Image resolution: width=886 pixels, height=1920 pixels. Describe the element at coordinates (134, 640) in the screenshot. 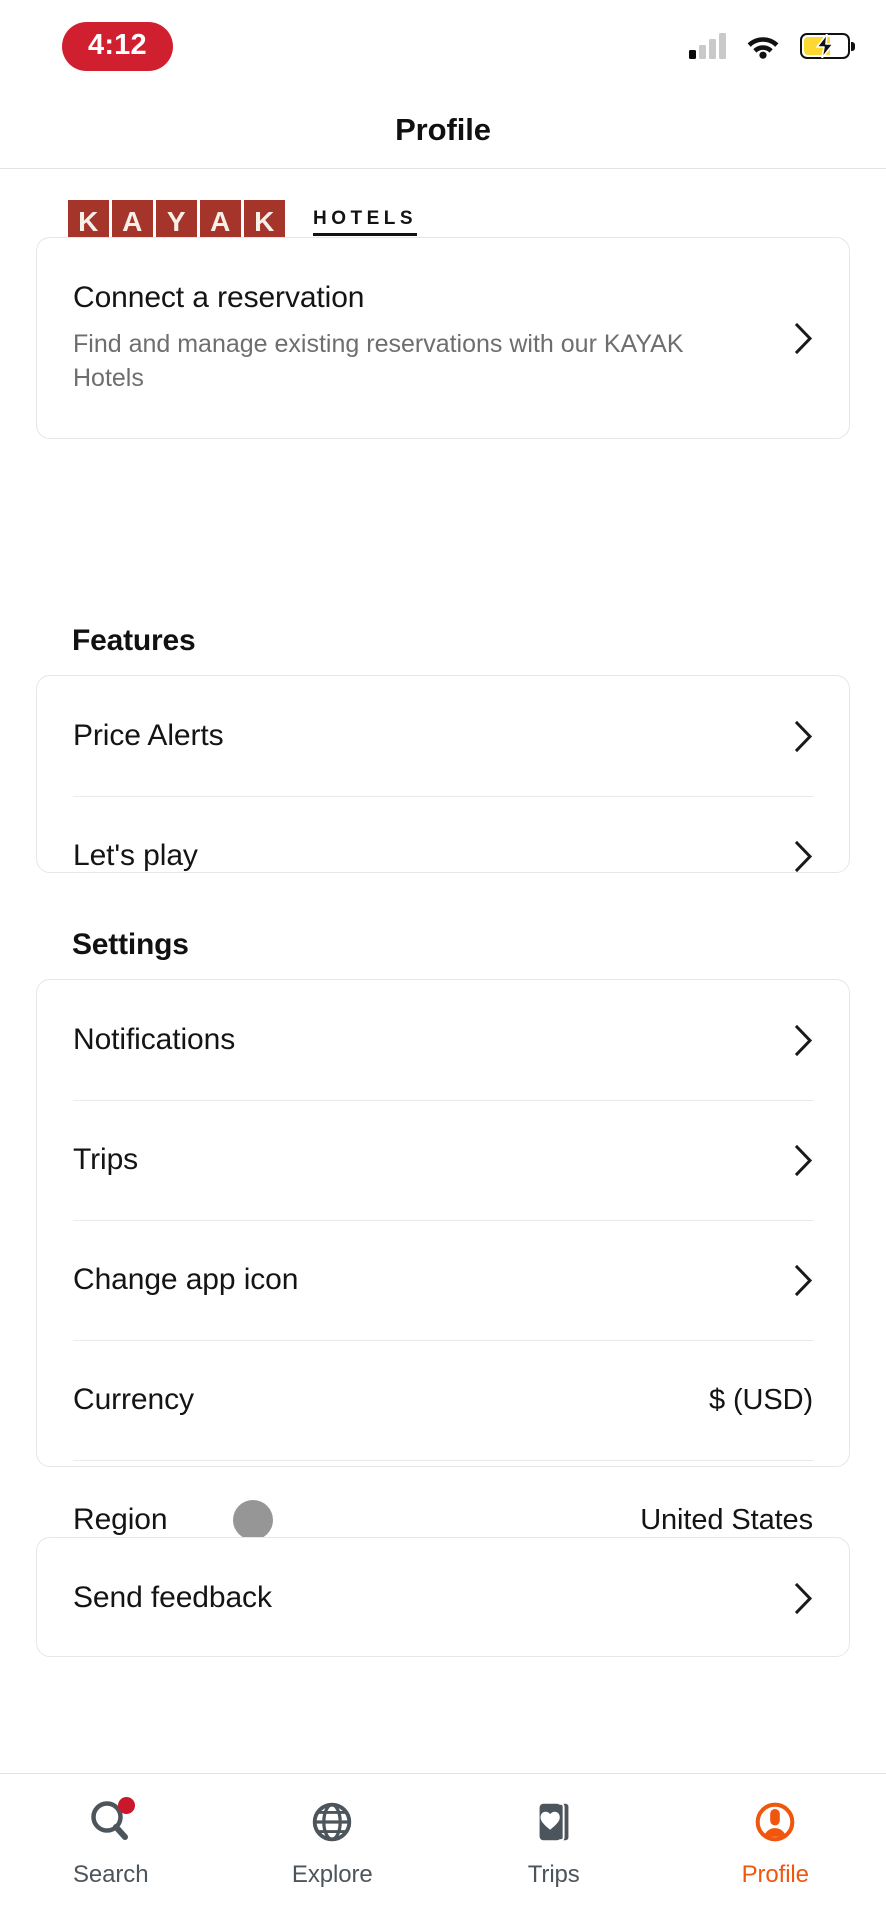

I see `section-heading-features: Features` at that location.